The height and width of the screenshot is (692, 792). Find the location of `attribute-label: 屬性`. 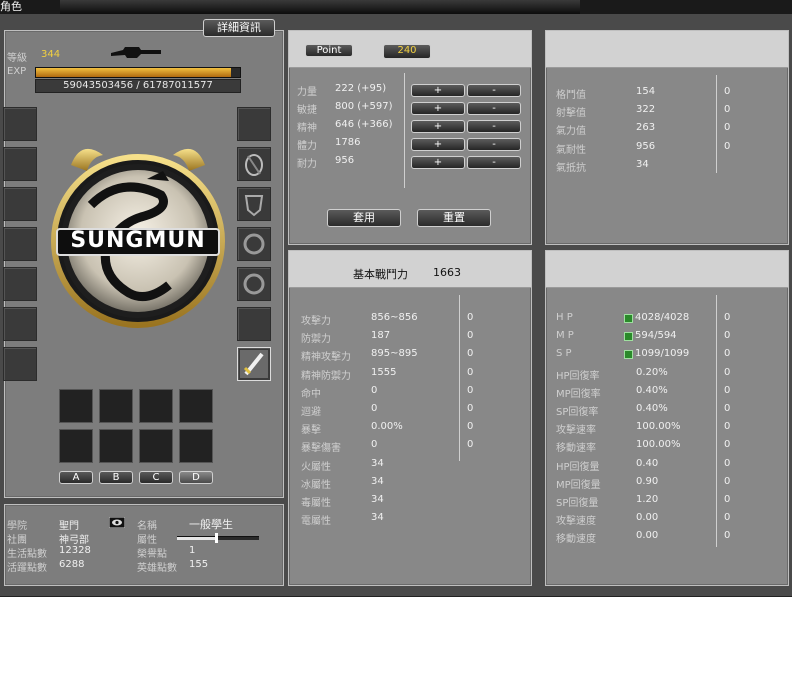

attribute-label: 屬性 is located at coordinates (147, 540).